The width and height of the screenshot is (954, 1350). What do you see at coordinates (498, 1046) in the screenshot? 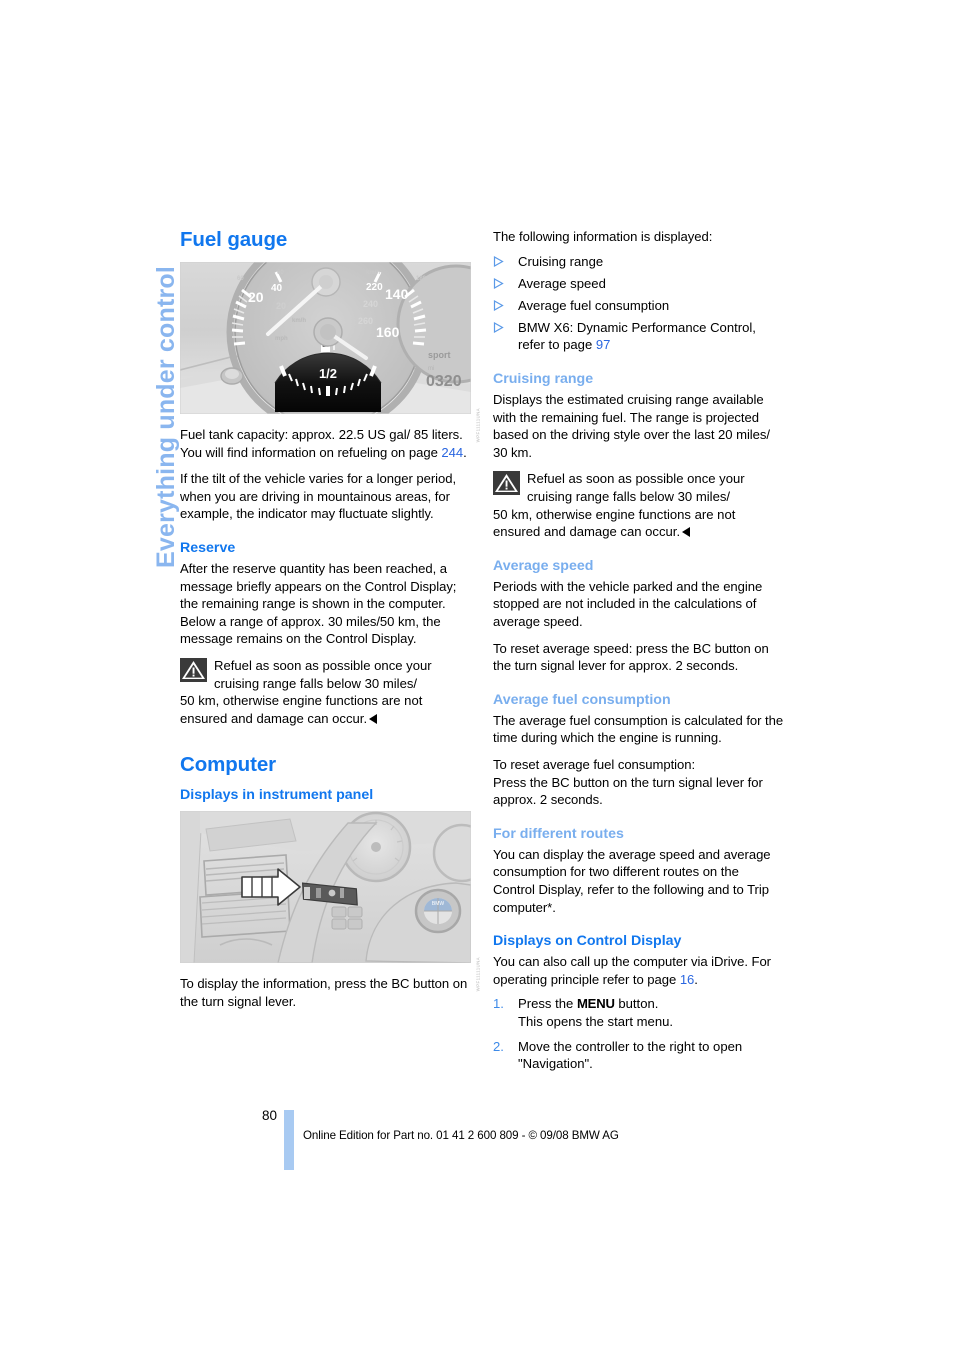
I see `step-number: 2.` at bounding box center [498, 1046].